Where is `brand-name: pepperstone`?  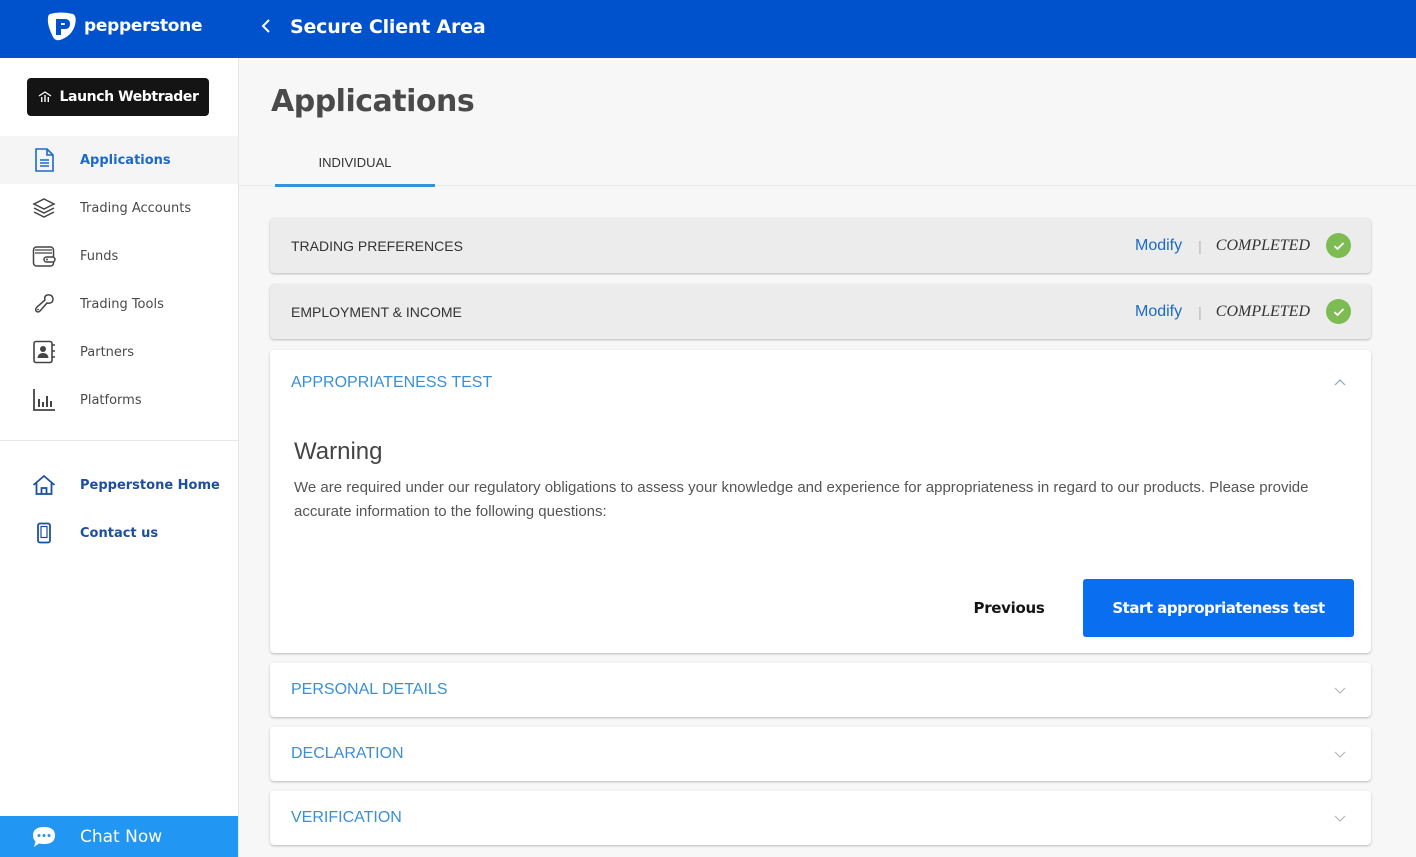
brand-name: pepperstone is located at coordinates (143, 26).